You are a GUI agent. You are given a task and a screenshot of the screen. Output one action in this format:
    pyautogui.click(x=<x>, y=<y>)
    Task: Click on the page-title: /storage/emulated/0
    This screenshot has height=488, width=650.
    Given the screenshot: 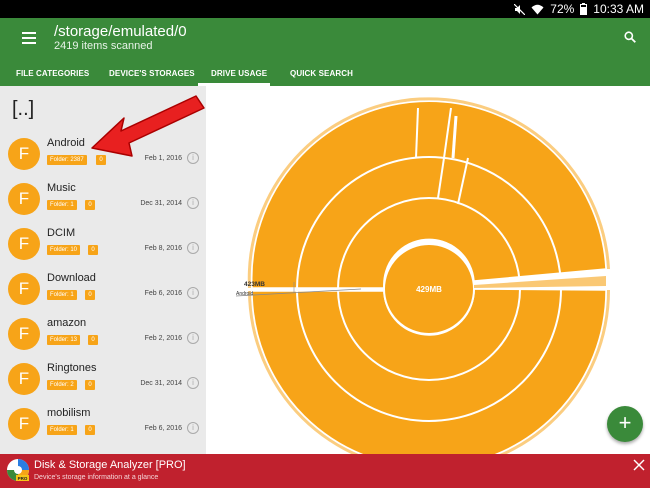 What is the action you would take?
    pyautogui.click(x=120, y=31)
    